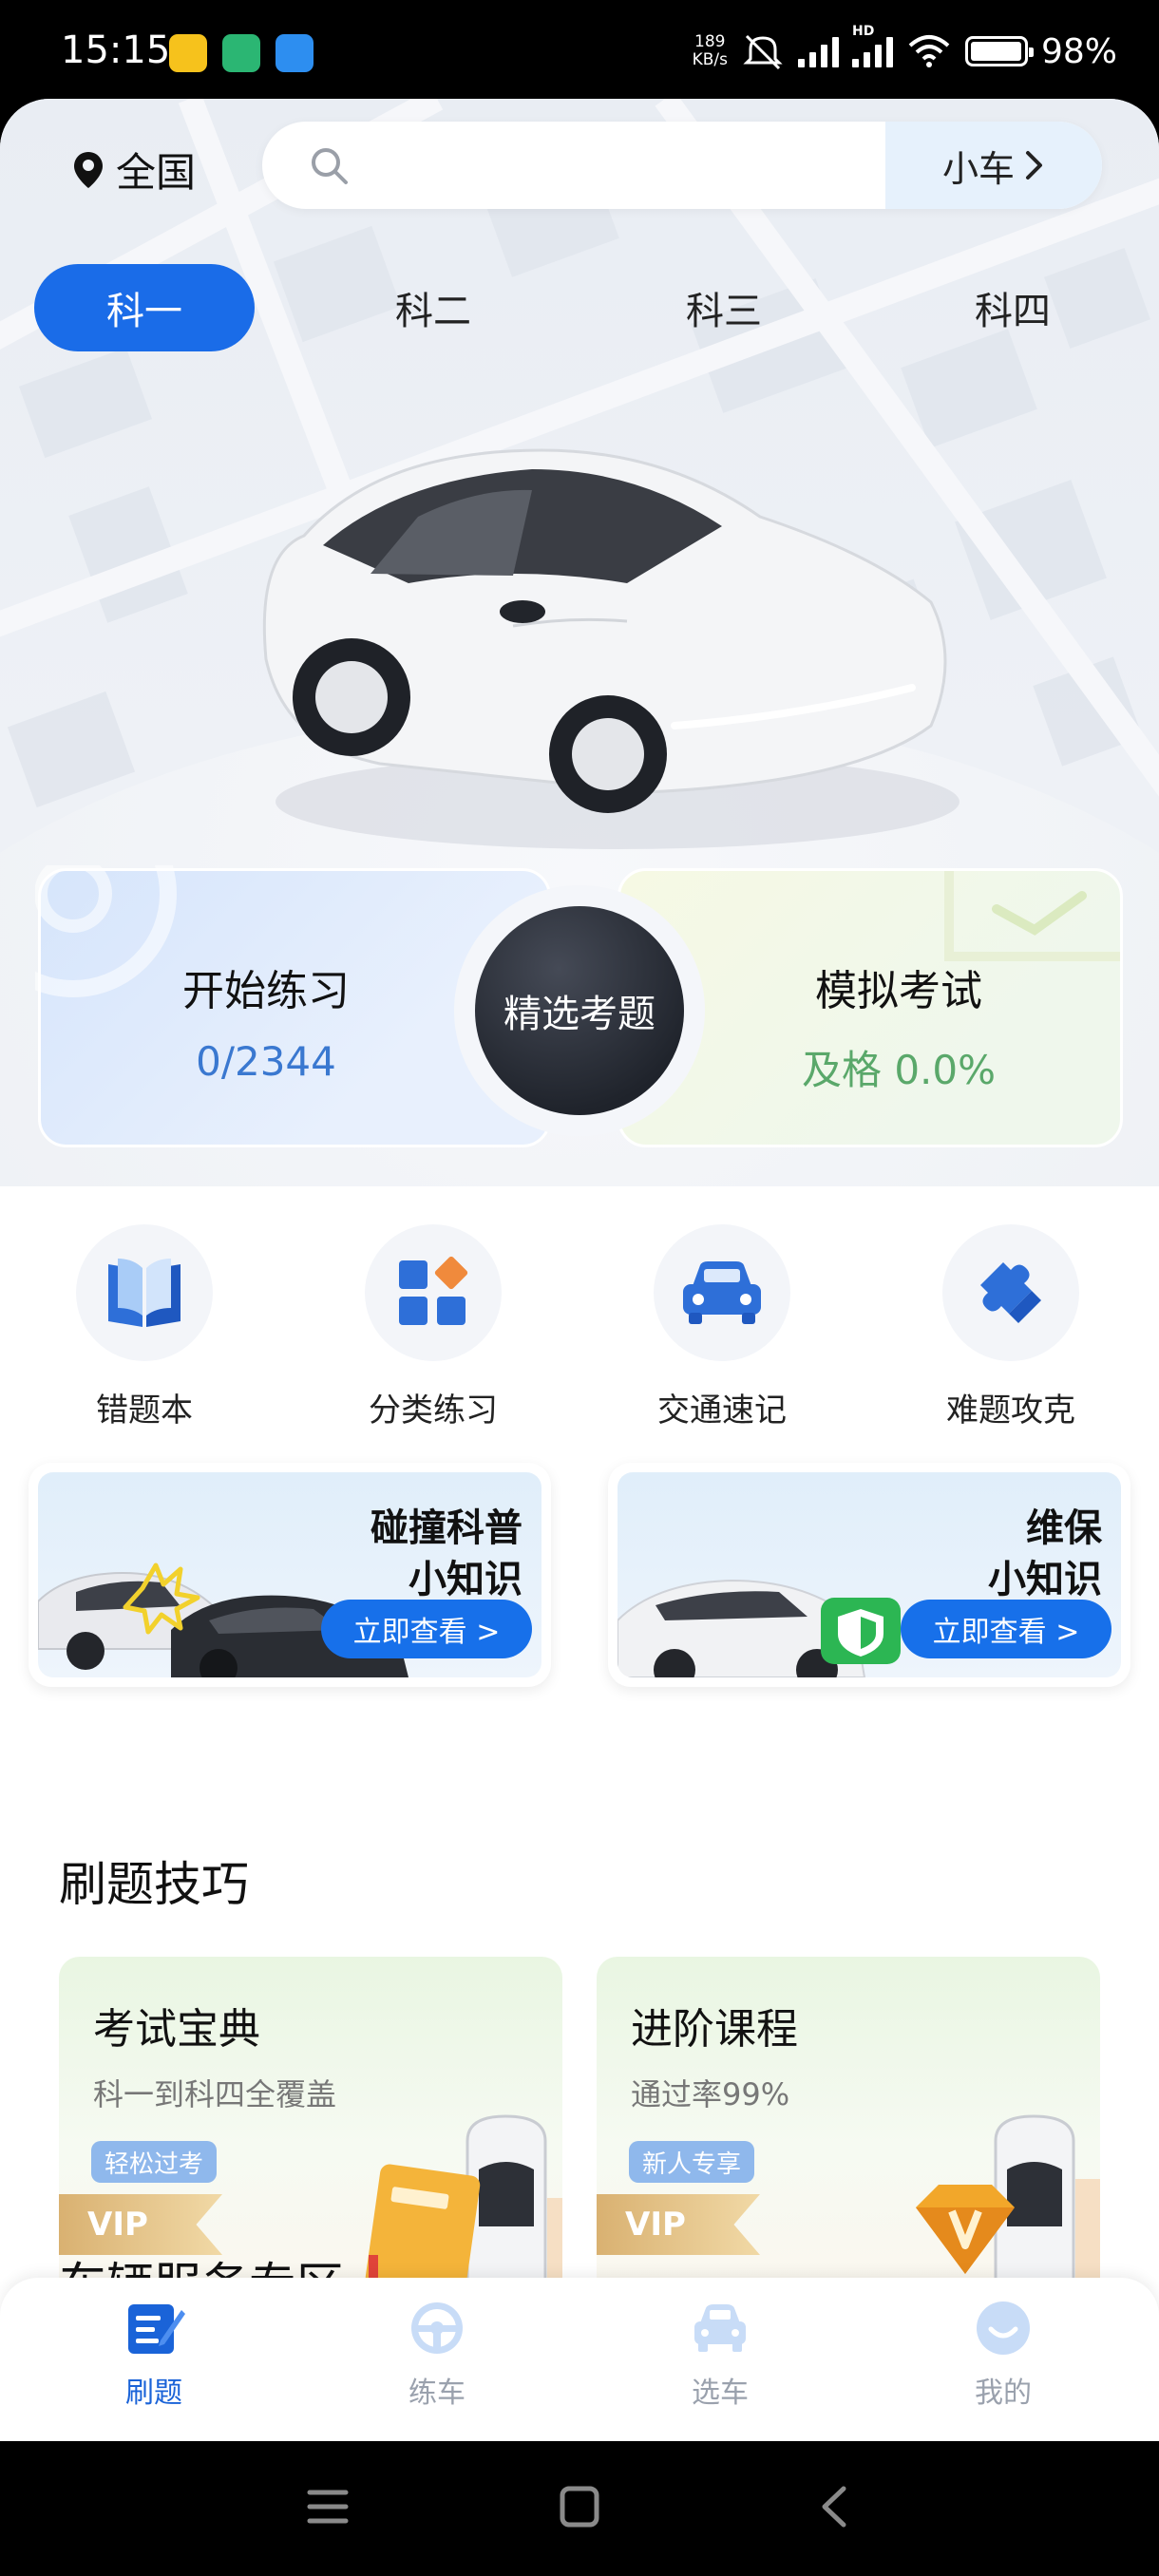  Describe the element at coordinates (289, 1575) in the screenshot. I see `collision-knowledge-banner: 碰撞科普 小知识 立即查看 >` at that location.